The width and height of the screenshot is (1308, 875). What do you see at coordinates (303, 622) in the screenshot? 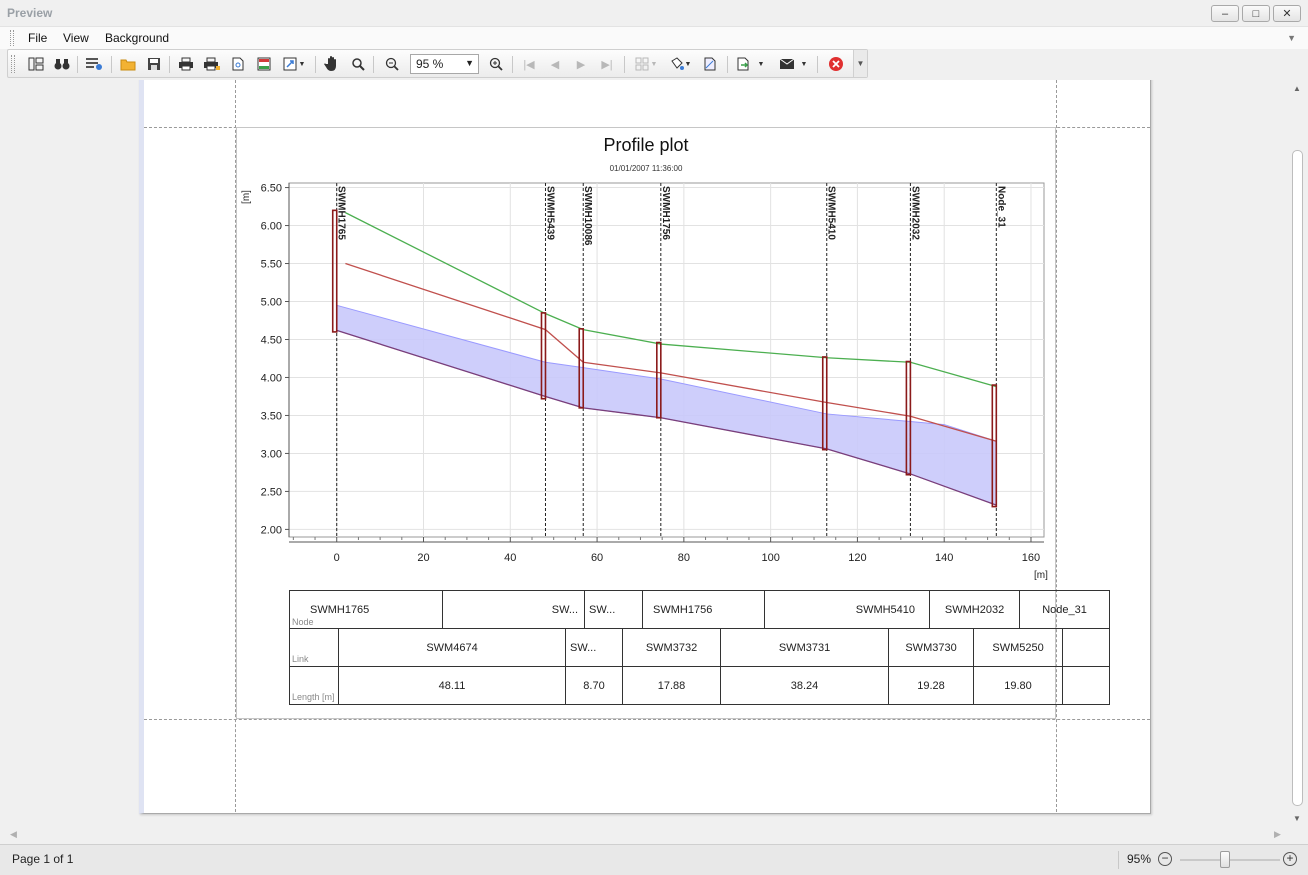
I see `row-label-node: Node` at bounding box center [303, 622].